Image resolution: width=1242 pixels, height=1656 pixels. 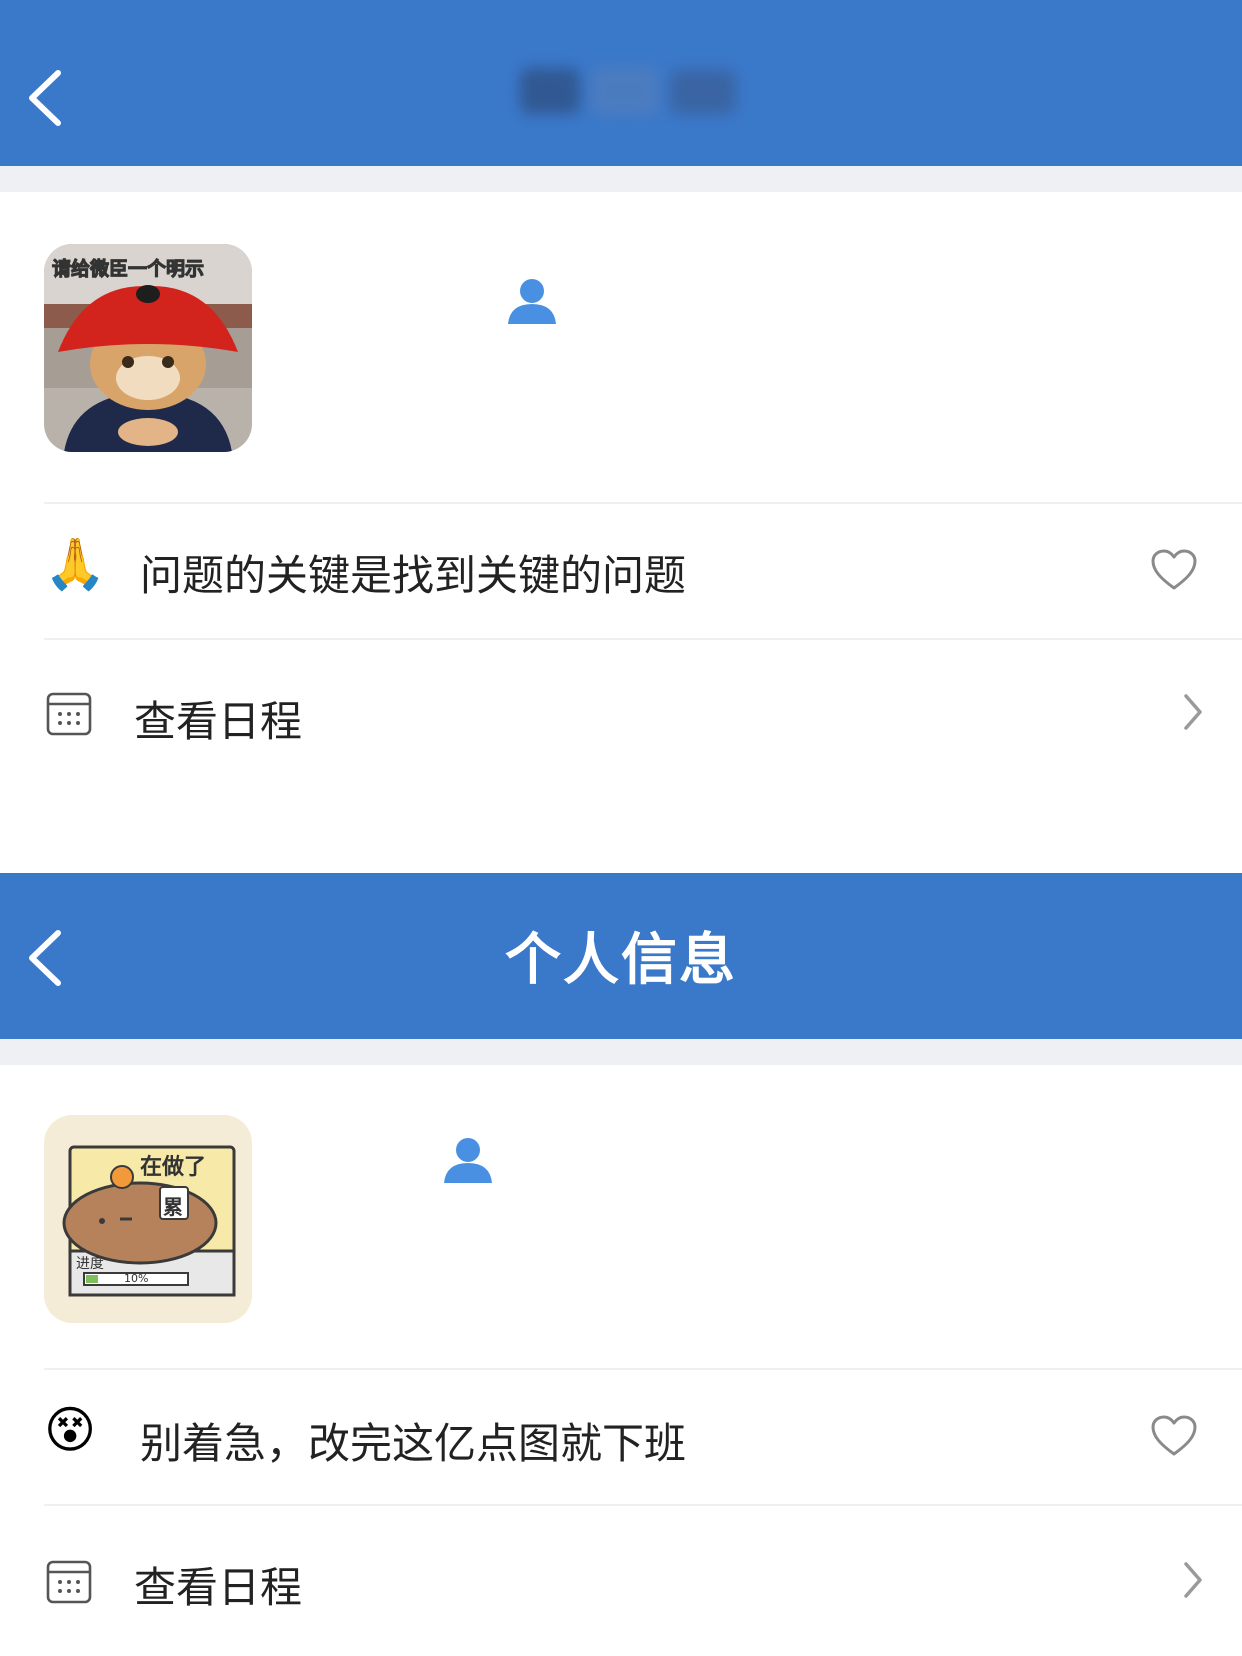 What do you see at coordinates (413, 575) in the screenshot?
I see `signature-text: 问题的关键是找到关键的问题` at bounding box center [413, 575].